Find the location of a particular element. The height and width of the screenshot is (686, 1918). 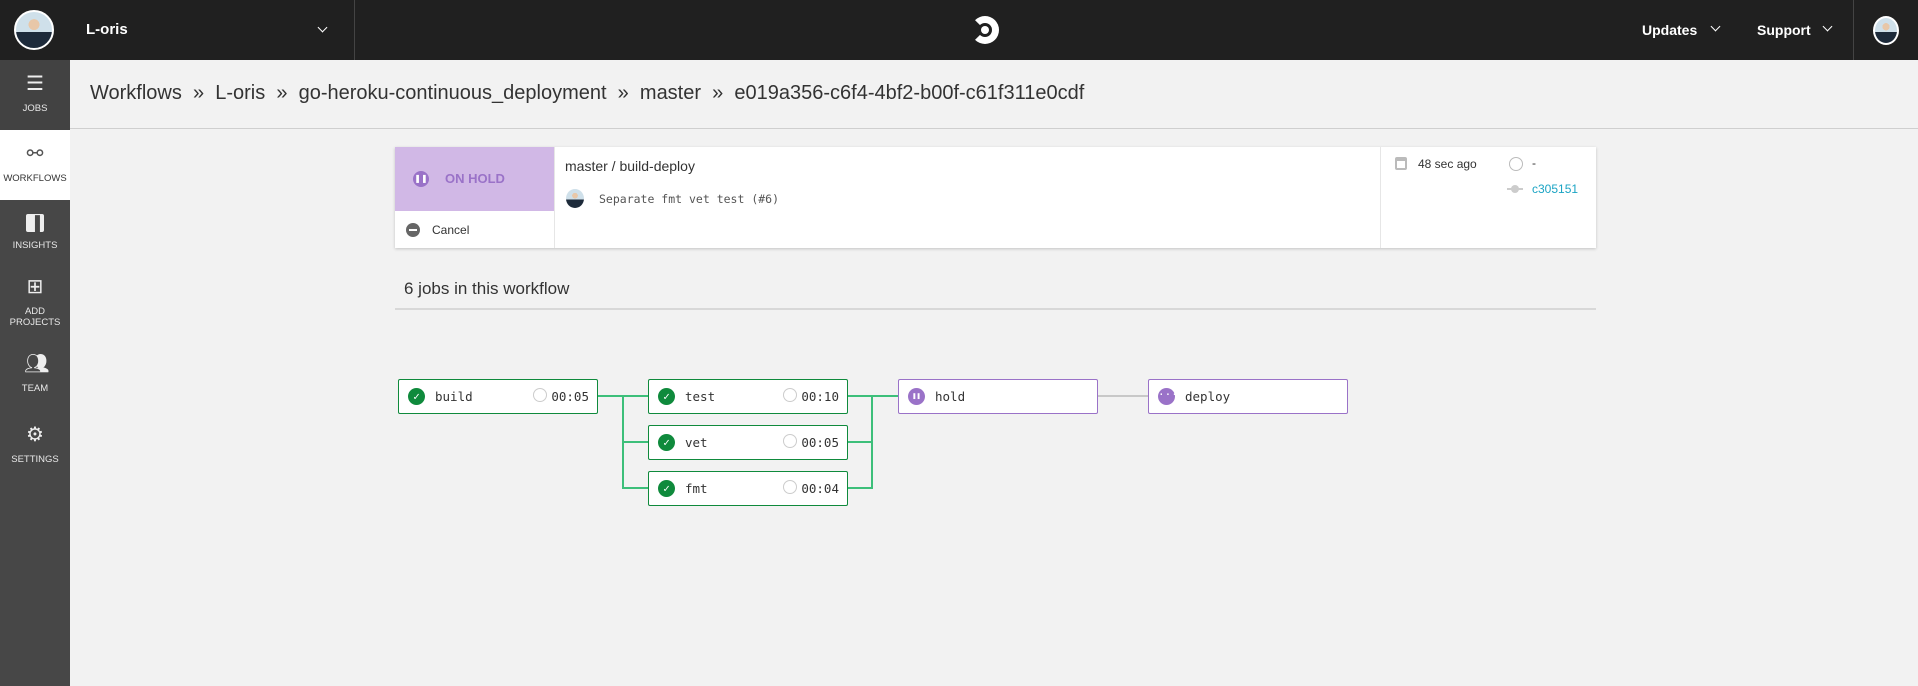

sidebar-item-jobs: ☰ JOBS is located at coordinates (35, 95).